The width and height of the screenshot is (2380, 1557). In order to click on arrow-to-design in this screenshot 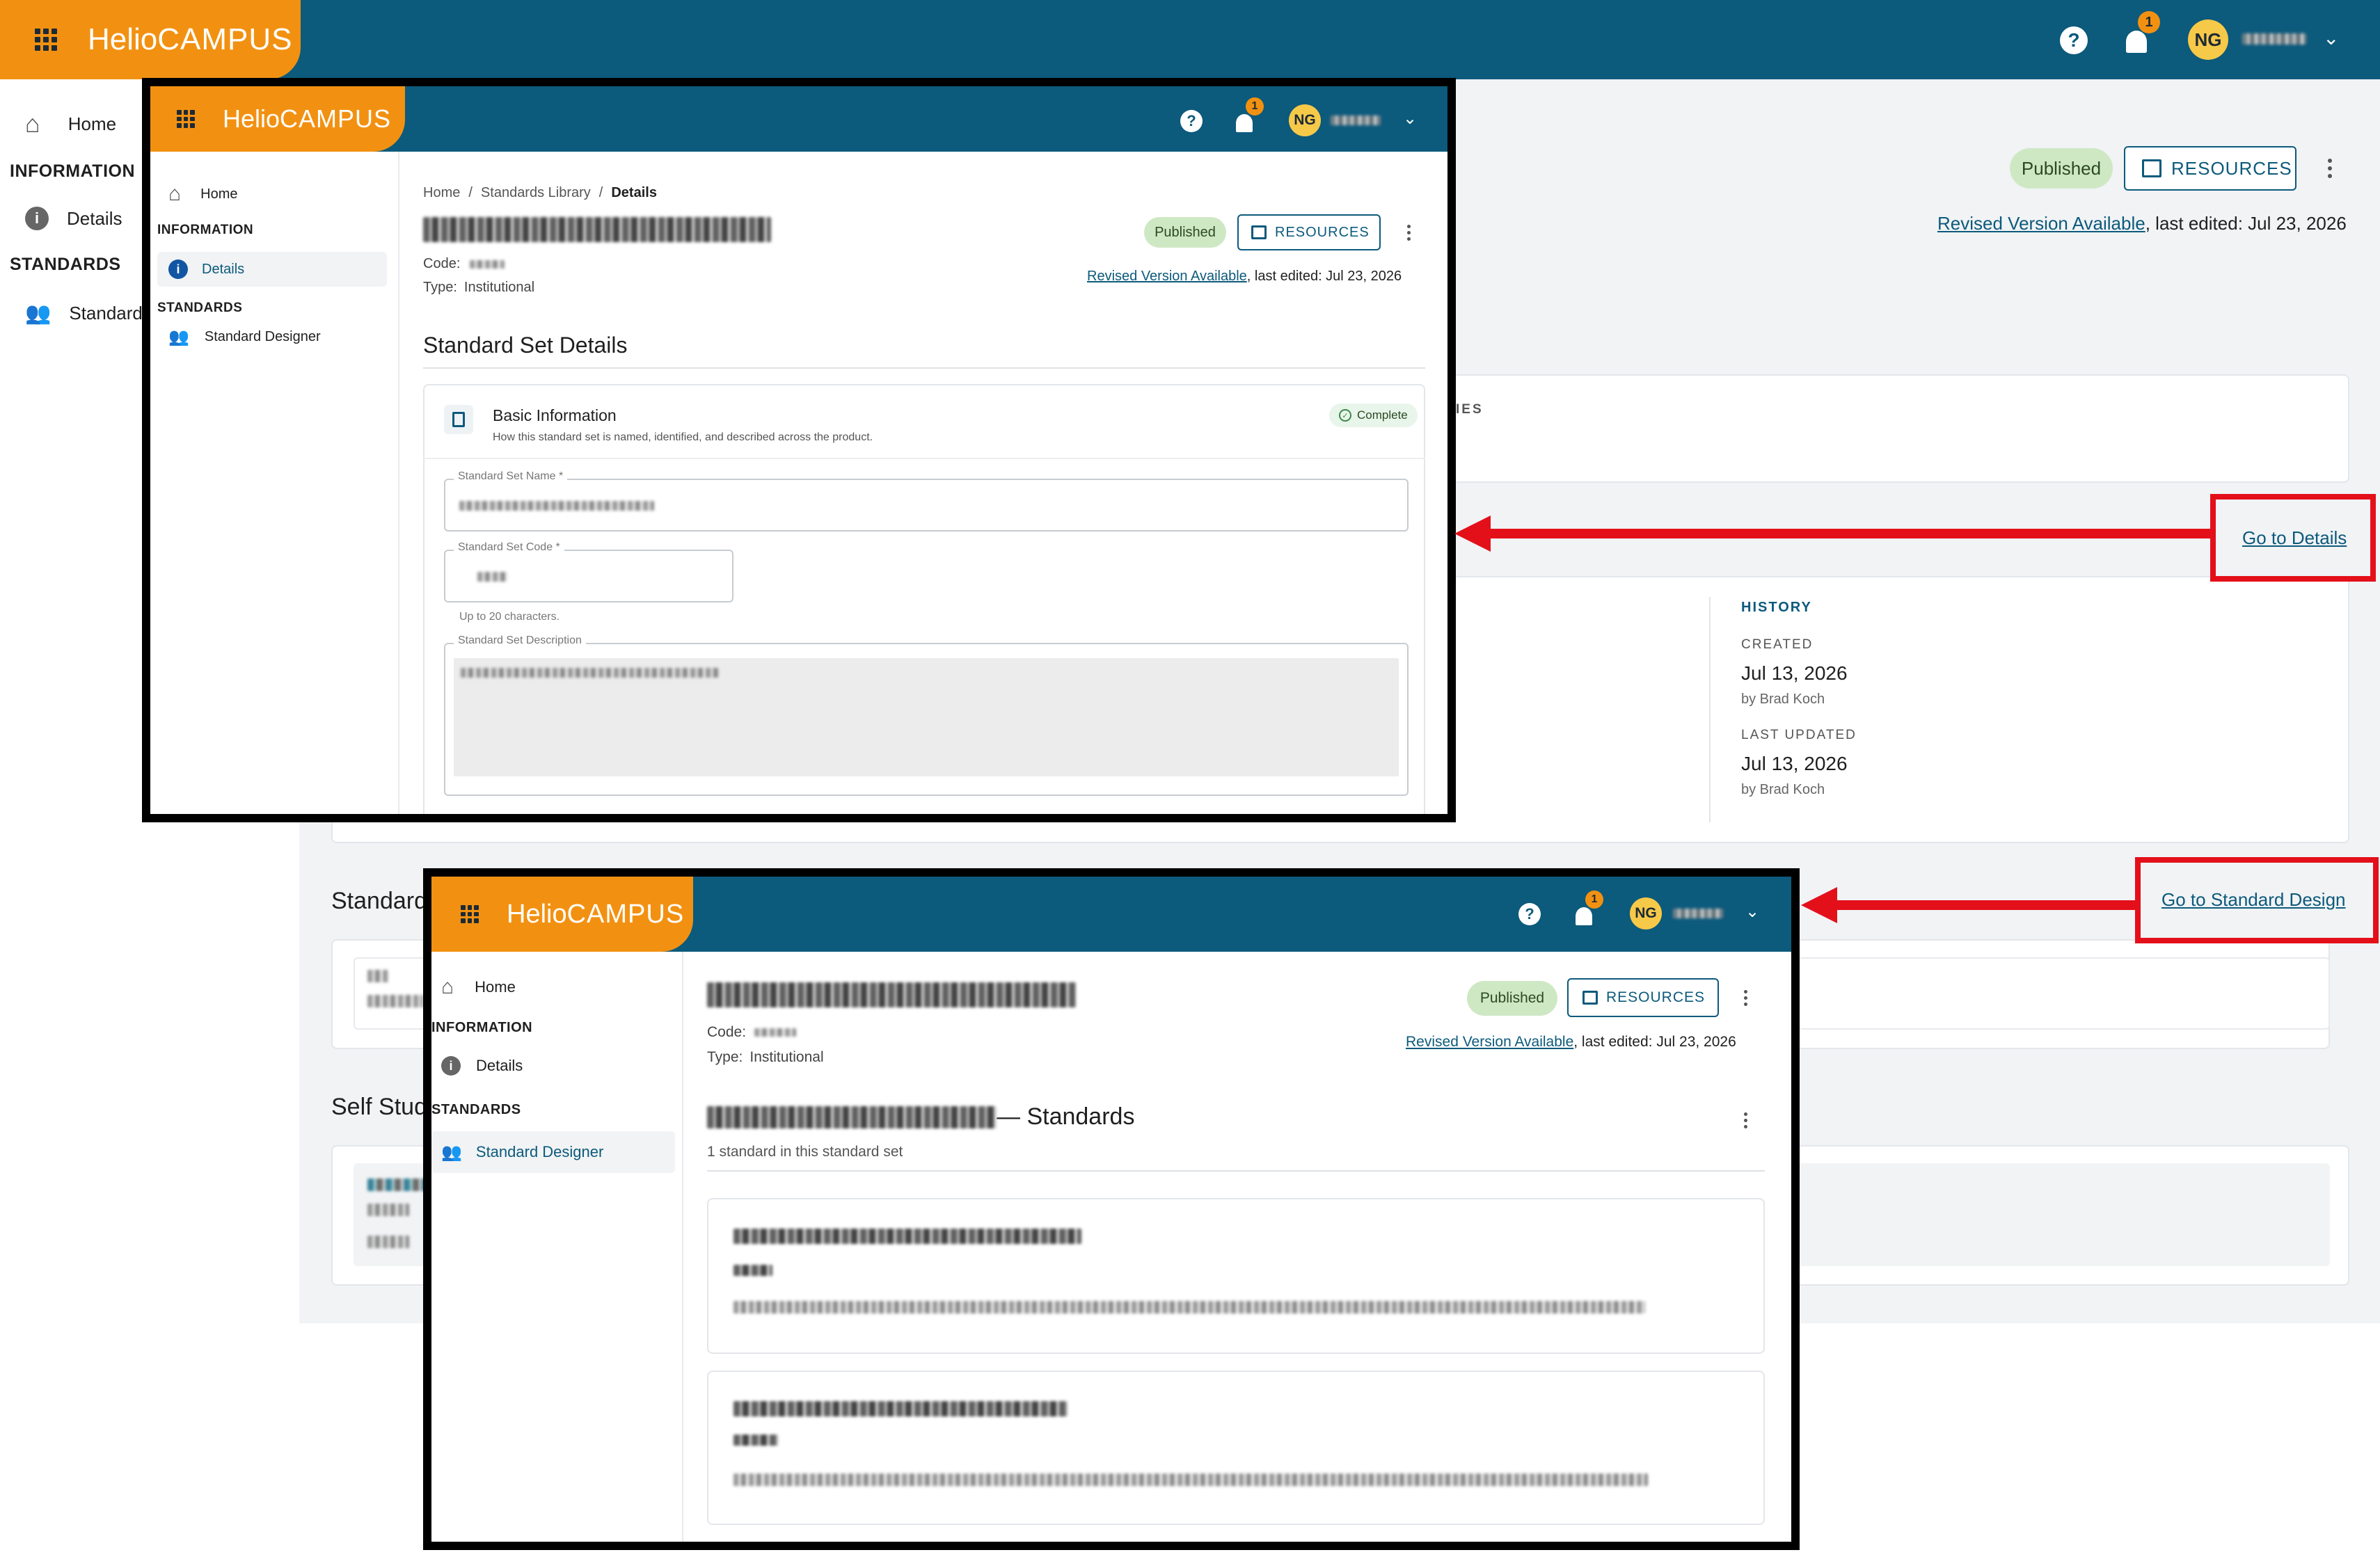, I will do `click(1986, 905)`.